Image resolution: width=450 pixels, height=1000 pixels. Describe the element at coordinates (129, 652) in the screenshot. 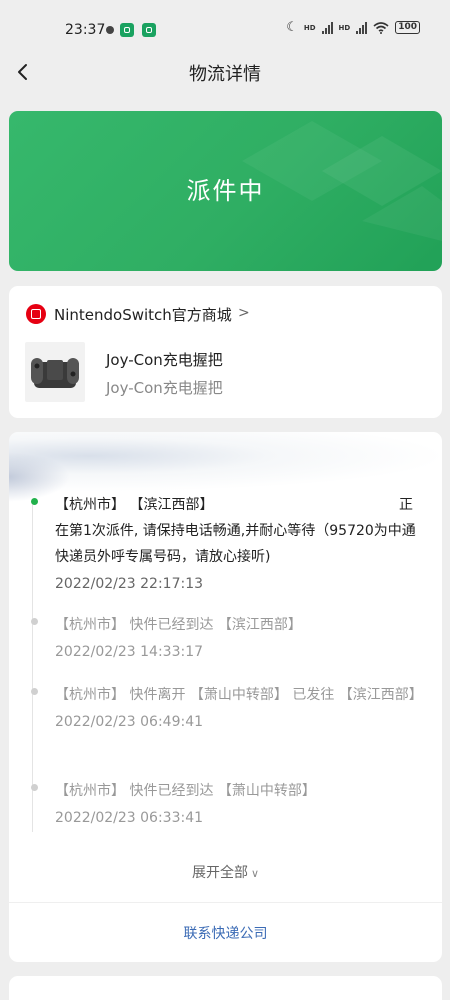

I see `timeline-event-time: 2022/02/23 14:33:17` at that location.